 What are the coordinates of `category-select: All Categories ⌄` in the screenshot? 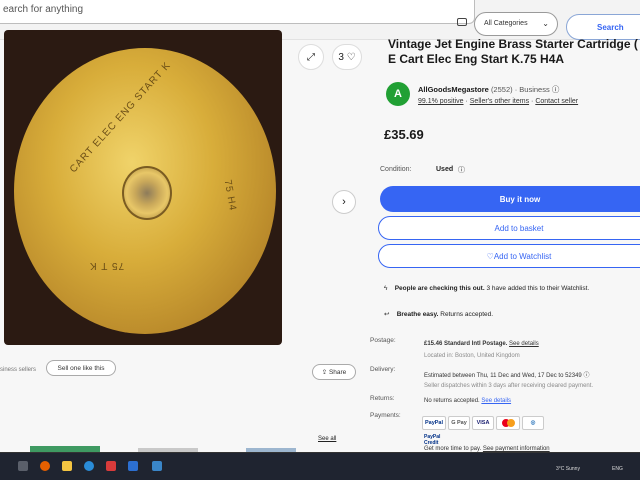 It's located at (516, 24).